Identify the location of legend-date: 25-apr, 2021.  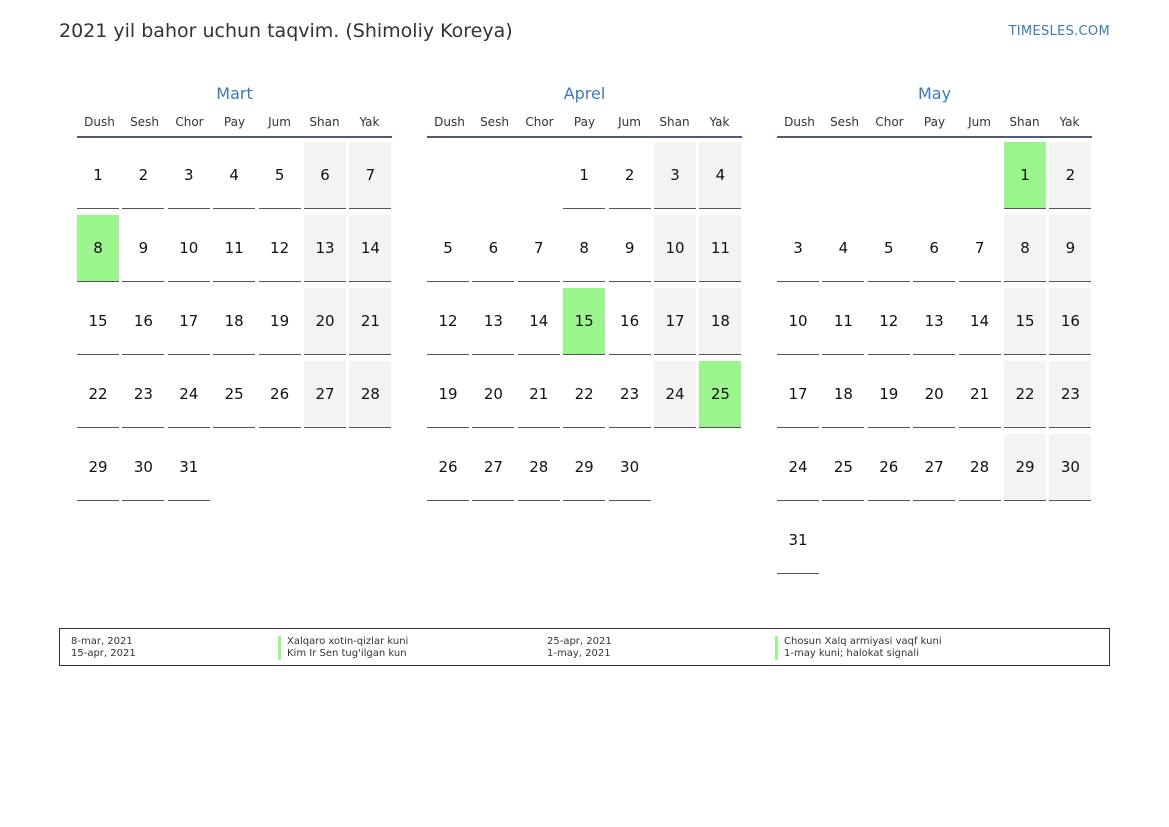
(579, 641).